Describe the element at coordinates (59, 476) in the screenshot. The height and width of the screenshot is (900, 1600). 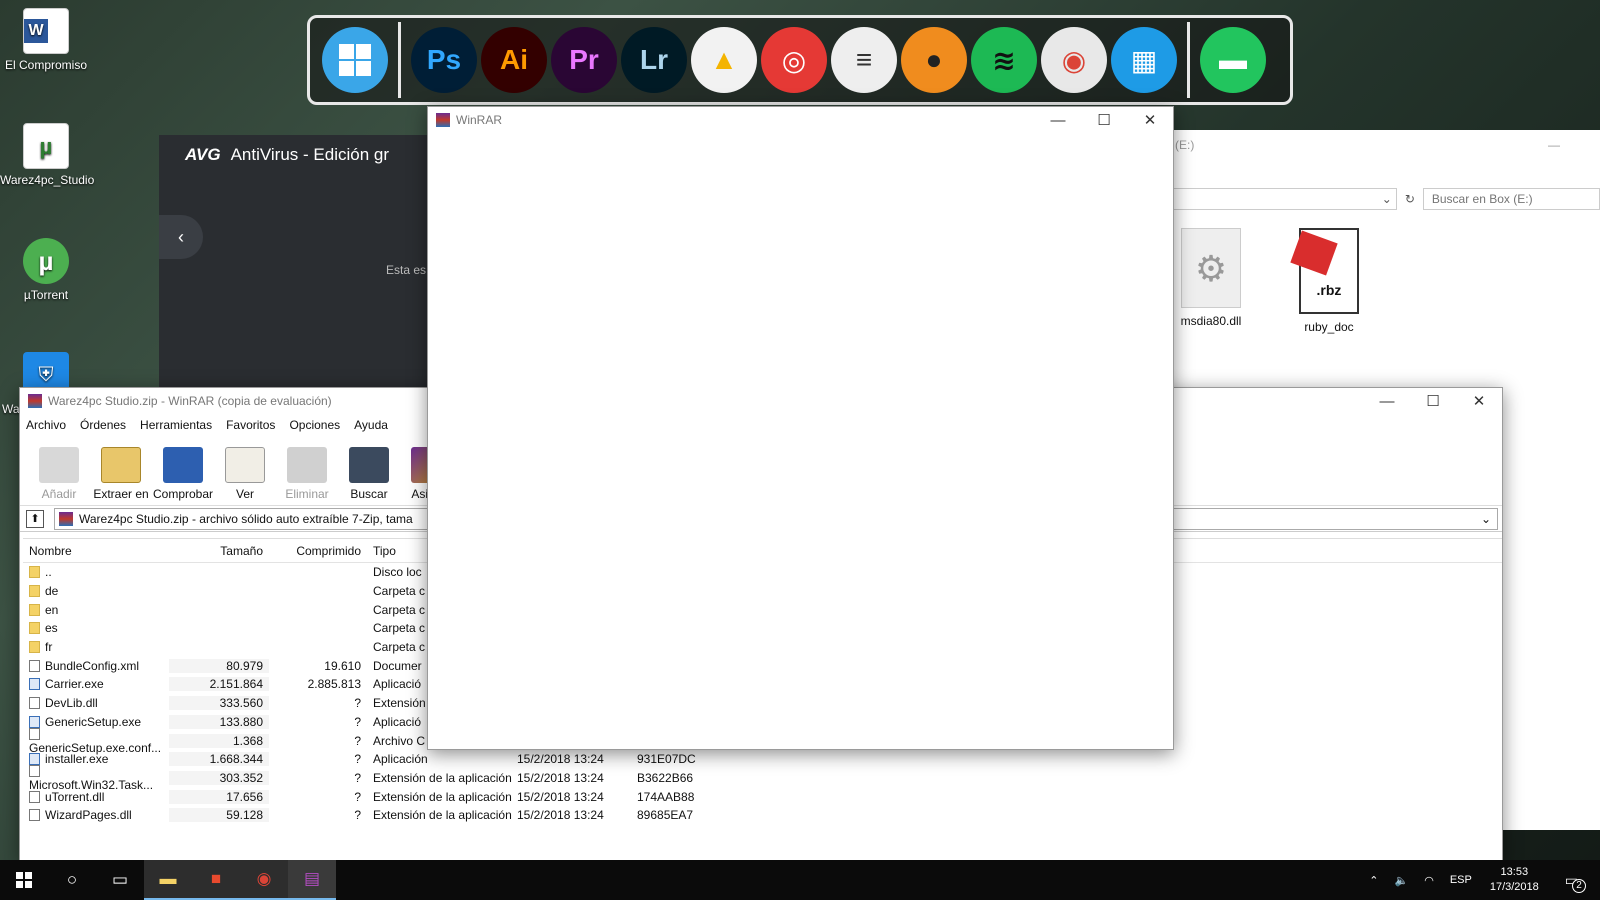
I see `add-button: Añadir` at that location.